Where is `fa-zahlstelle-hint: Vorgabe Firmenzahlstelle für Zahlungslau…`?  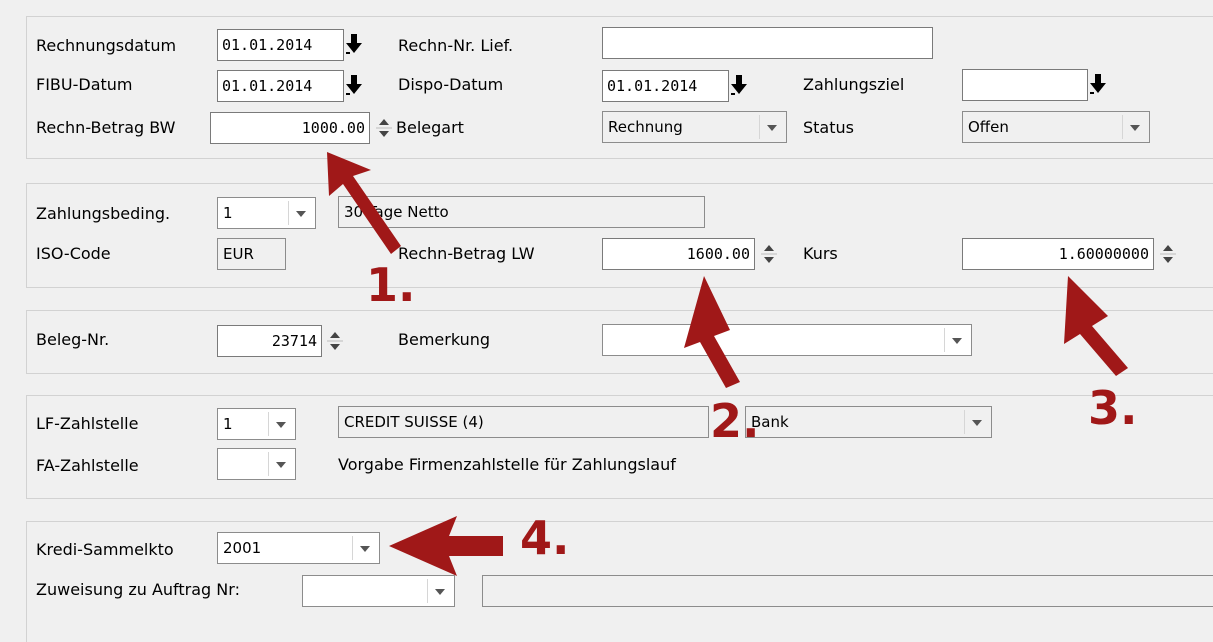
fa-zahlstelle-hint: Vorgabe Firmenzahlstelle für Zahlungslau… is located at coordinates (507, 464).